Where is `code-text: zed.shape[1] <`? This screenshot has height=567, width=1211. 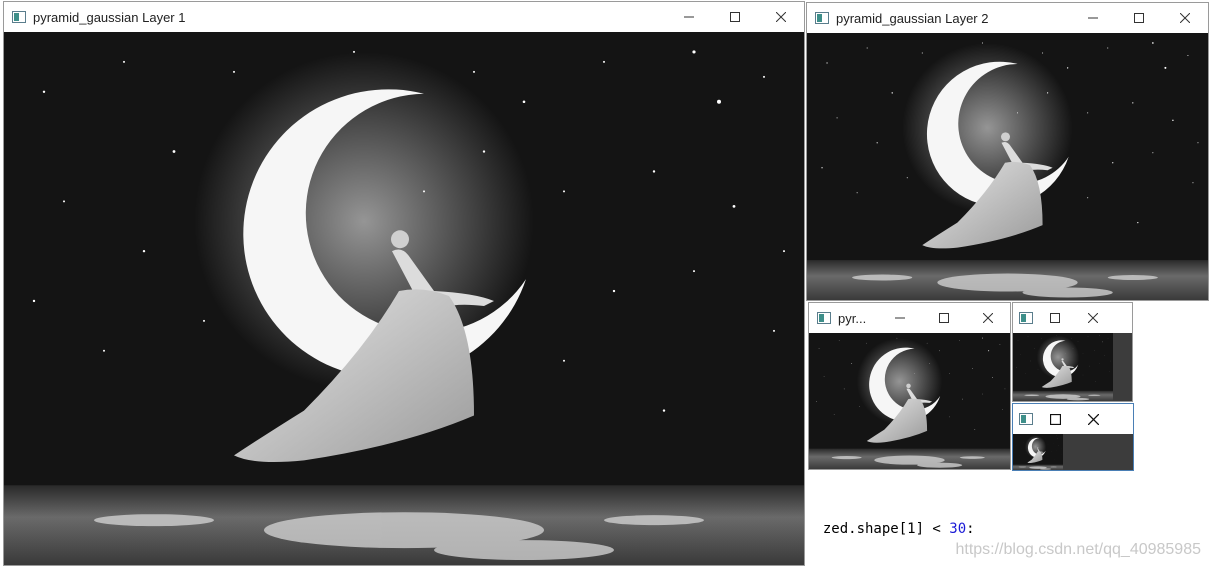
code-text: zed.shape[1] < is located at coordinates (886, 529).